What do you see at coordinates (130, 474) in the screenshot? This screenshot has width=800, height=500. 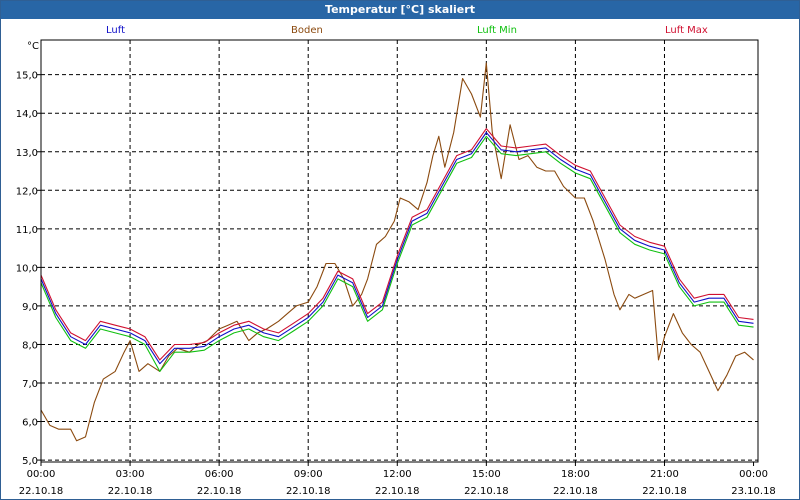 I see `x-tick-time-label: 03:00` at bounding box center [130, 474].